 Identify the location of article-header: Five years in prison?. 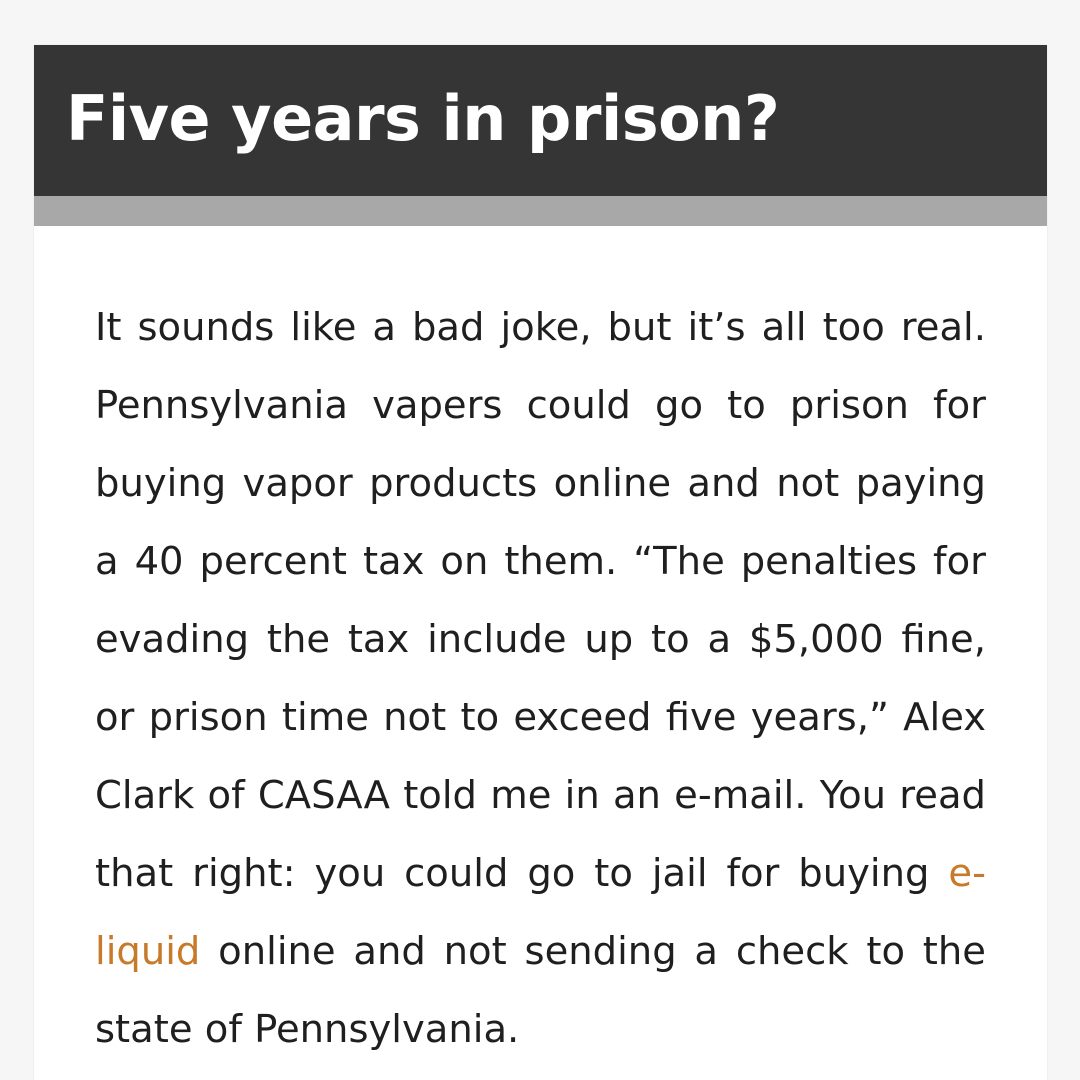
(540, 120).